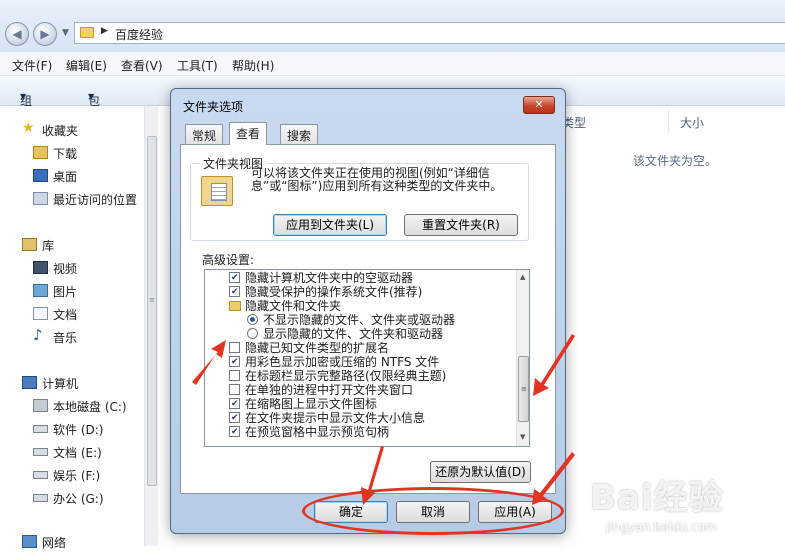 The image size is (785, 552). What do you see at coordinates (139, 35) in the screenshot?
I see `address-path: 百度经验` at bounding box center [139, 35].